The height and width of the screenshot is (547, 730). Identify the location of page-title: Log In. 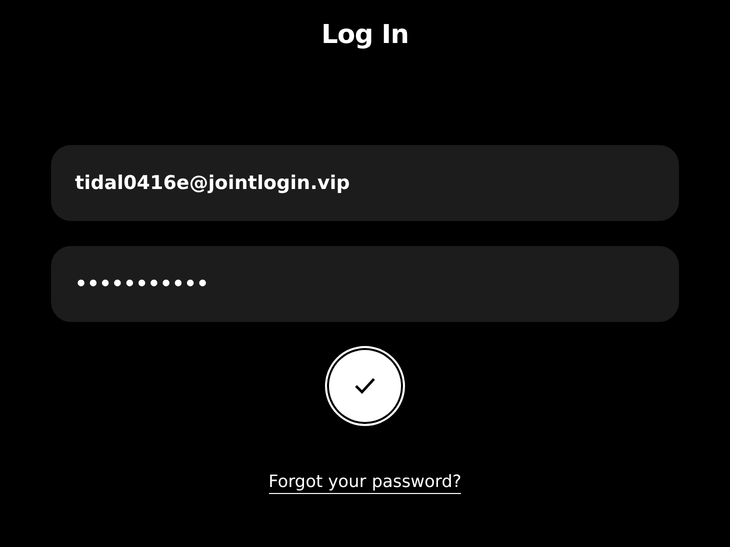
(365, 35).